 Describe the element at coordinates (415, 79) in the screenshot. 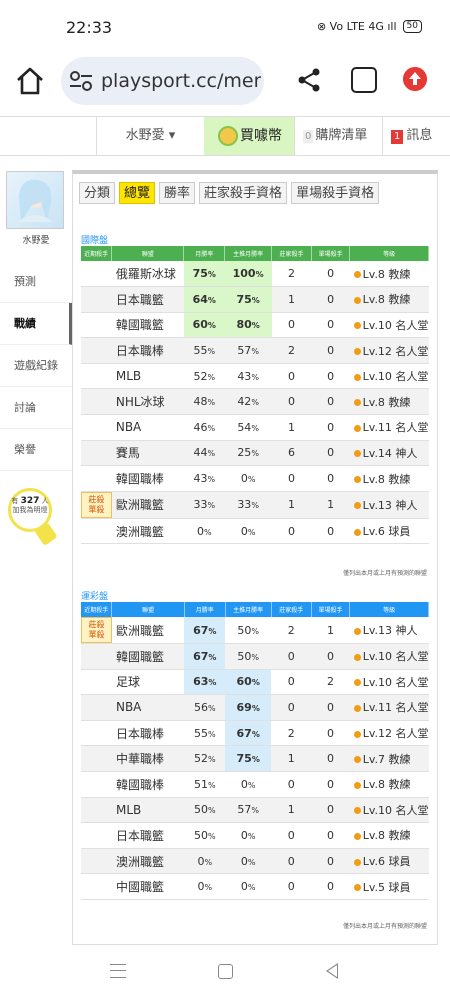

I see `update-icon` at that location.